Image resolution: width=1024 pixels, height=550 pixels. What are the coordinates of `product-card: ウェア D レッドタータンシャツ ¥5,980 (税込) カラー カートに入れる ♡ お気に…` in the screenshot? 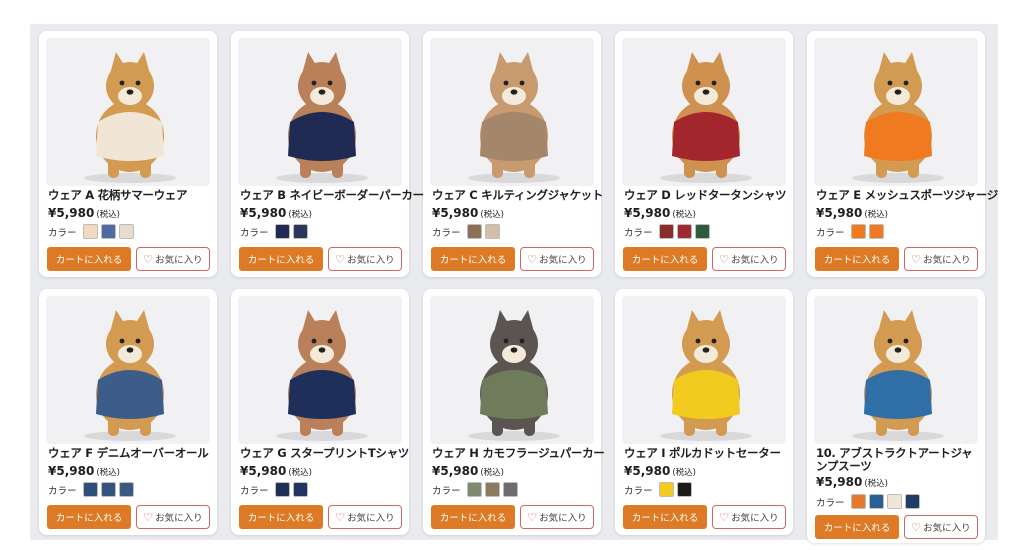 It's located at (704, 154).